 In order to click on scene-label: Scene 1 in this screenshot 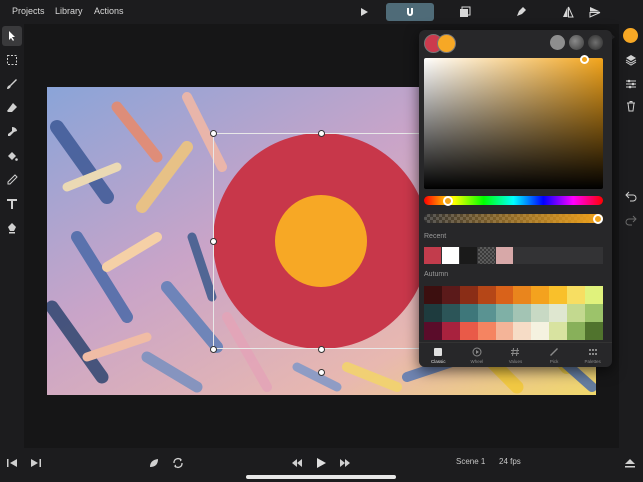, I will do `click(470, 461)`.